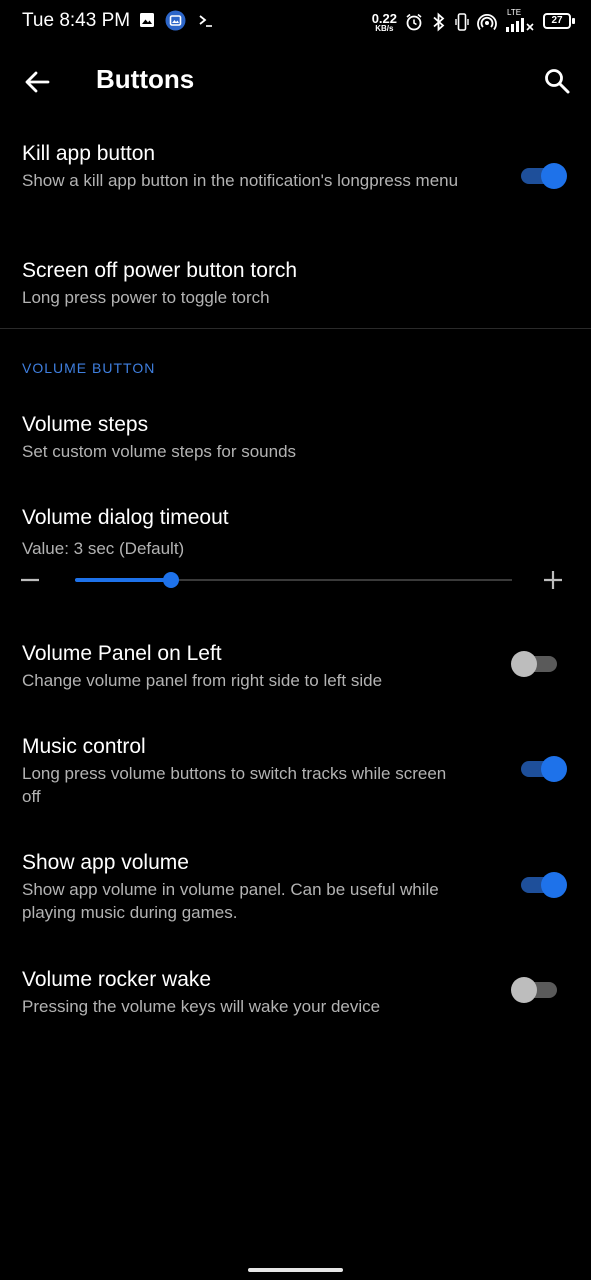  What do you see at coordinates (125, 517) in the screenshot?
I see `pref-title: Volume dialog timeout` at bounding box center [125, 517].